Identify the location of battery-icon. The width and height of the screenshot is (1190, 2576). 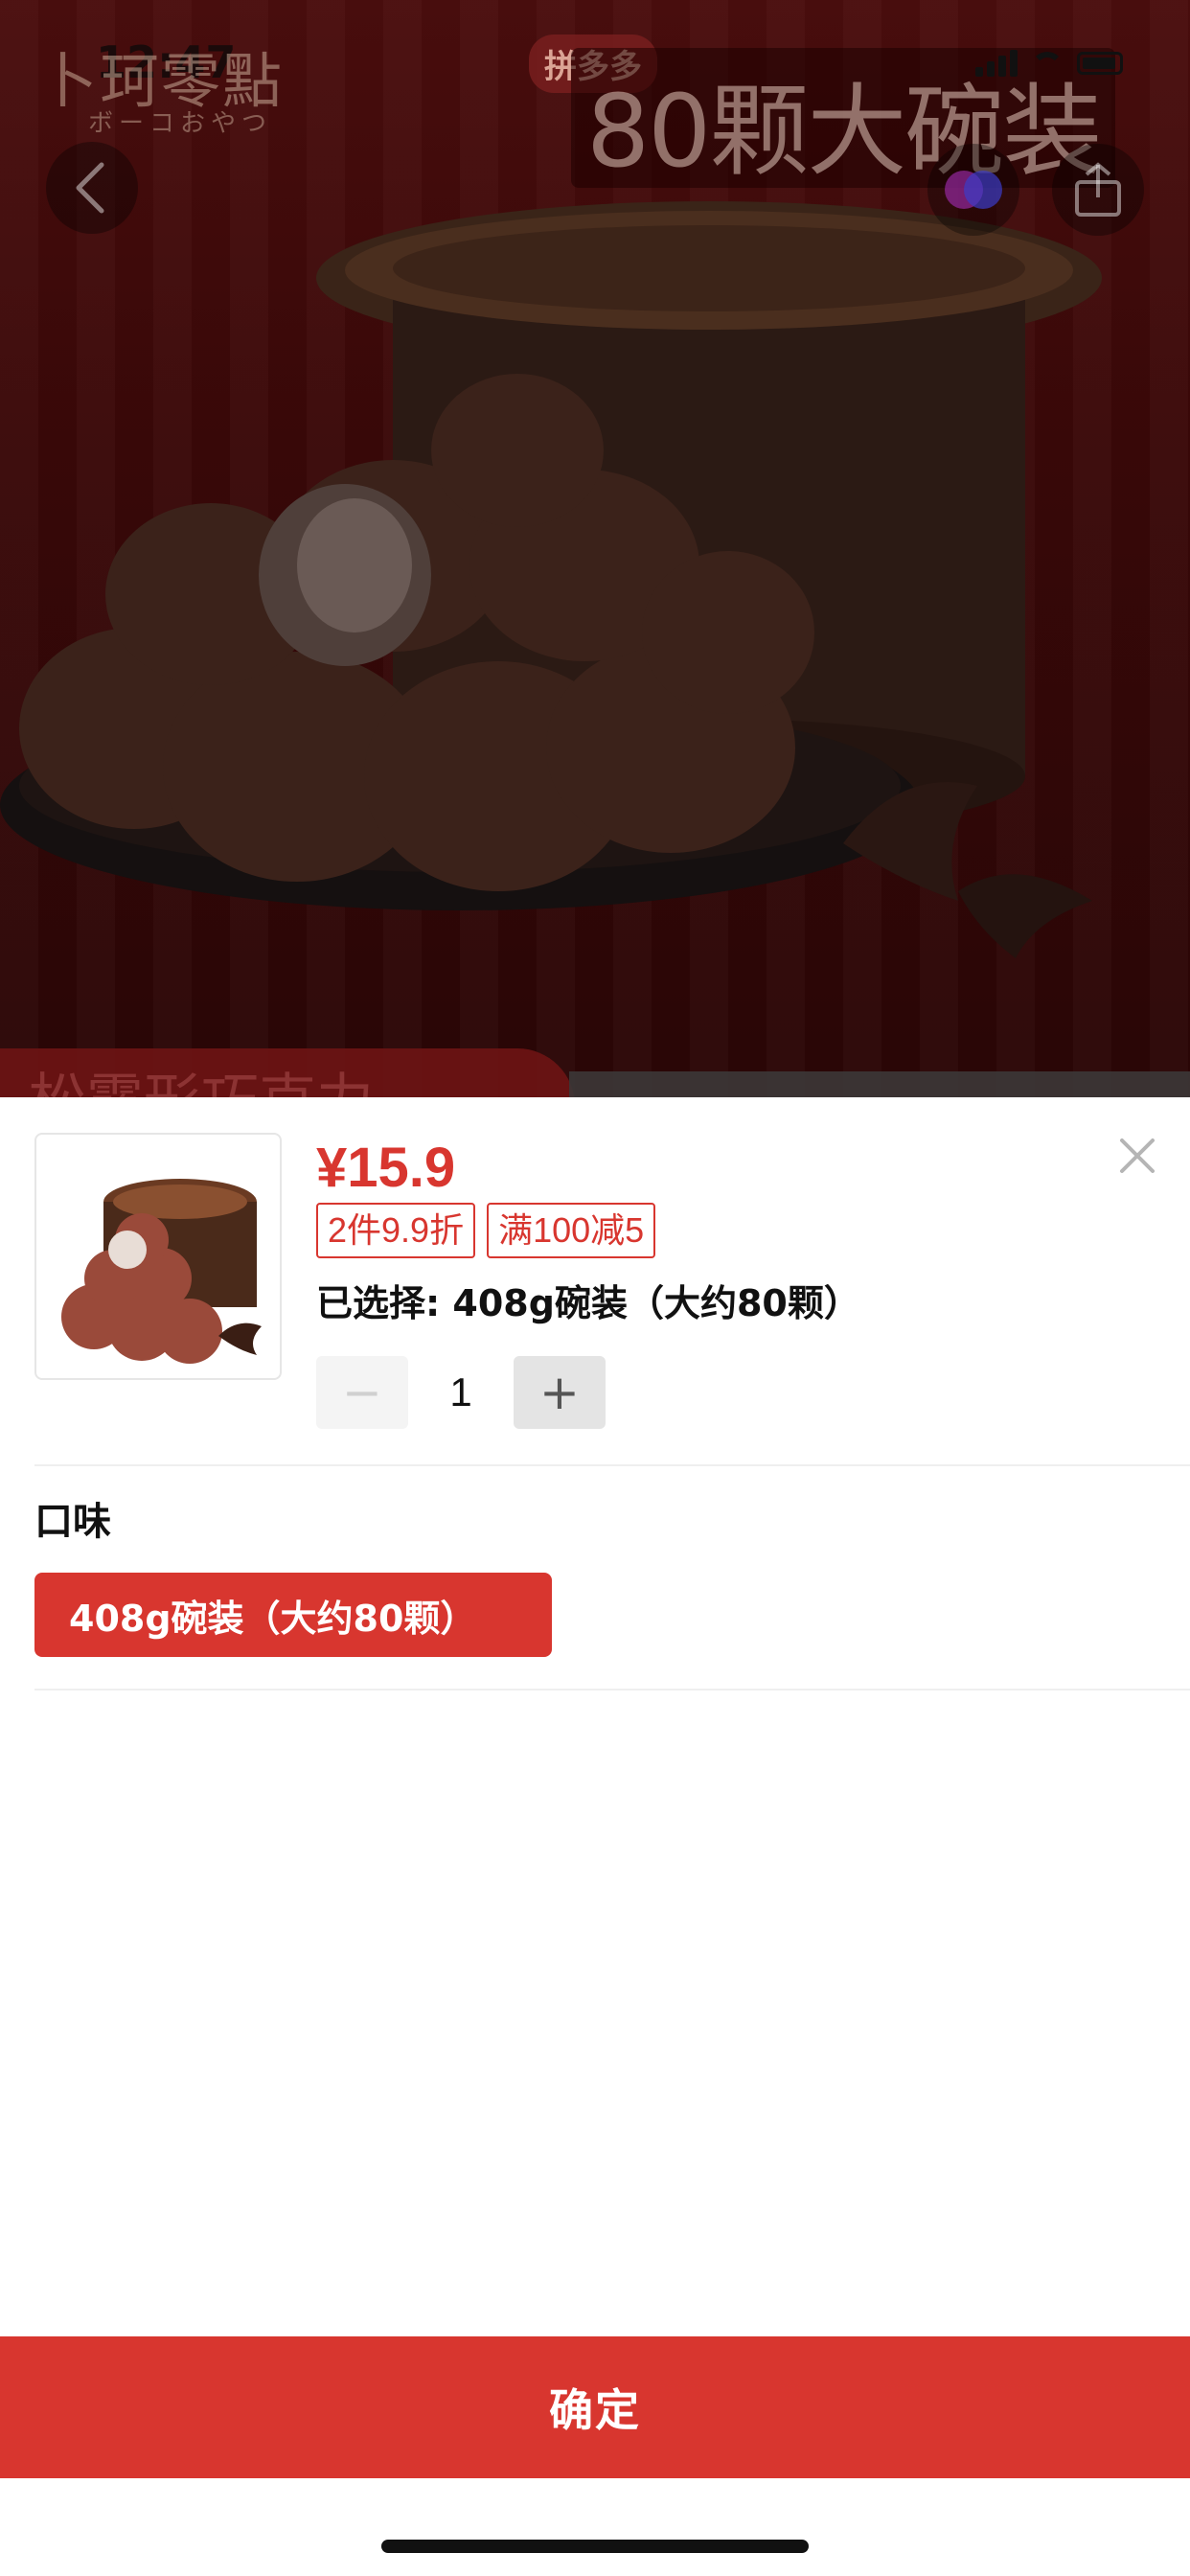
(1100, 63).